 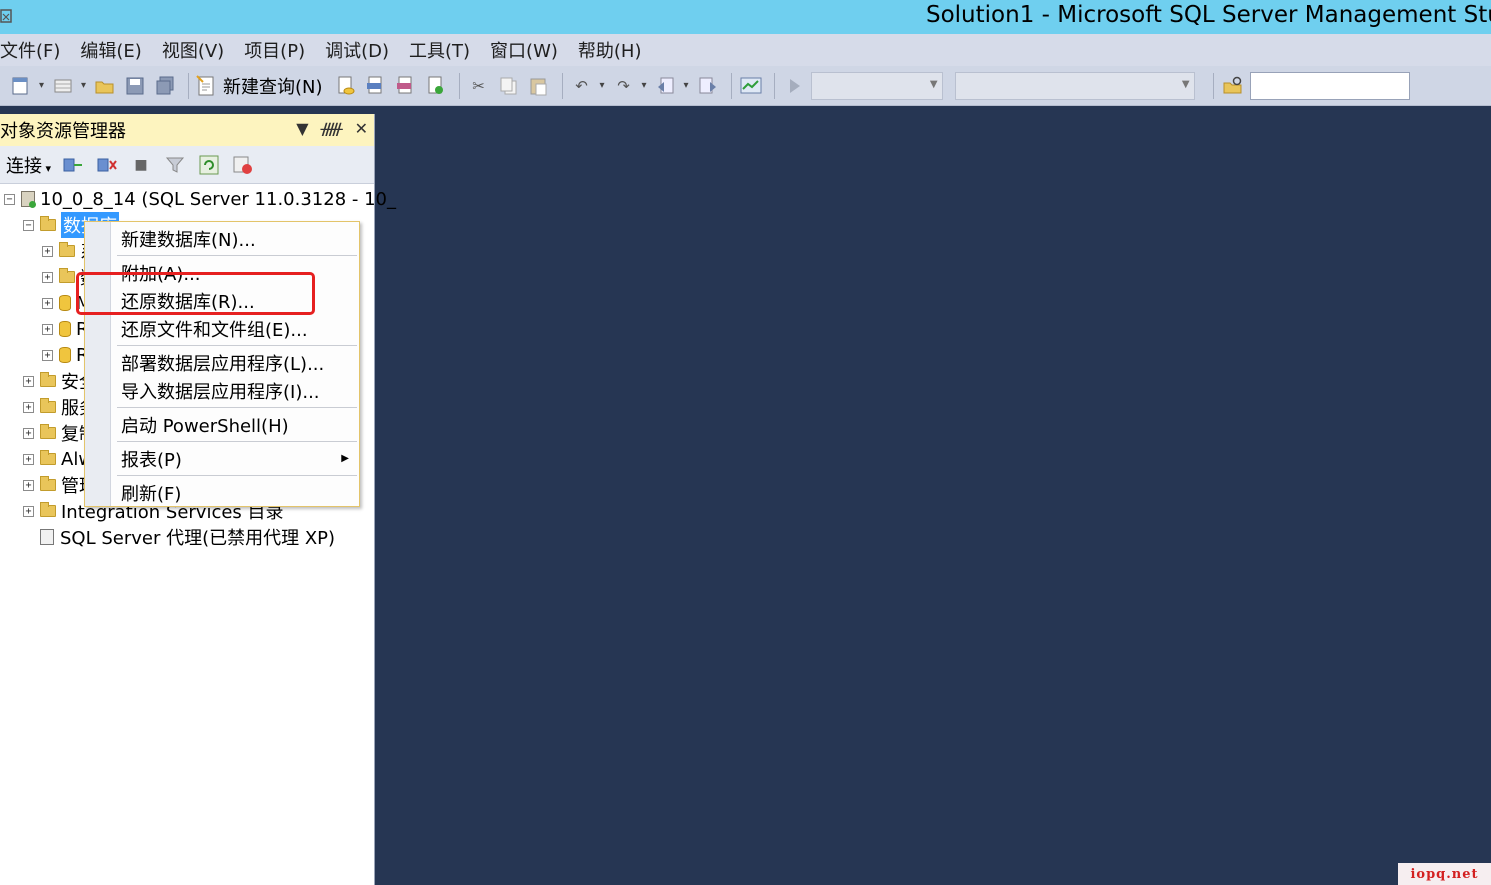 I want to click on menu-window: 窗口(W), so click(x=529, y=50).